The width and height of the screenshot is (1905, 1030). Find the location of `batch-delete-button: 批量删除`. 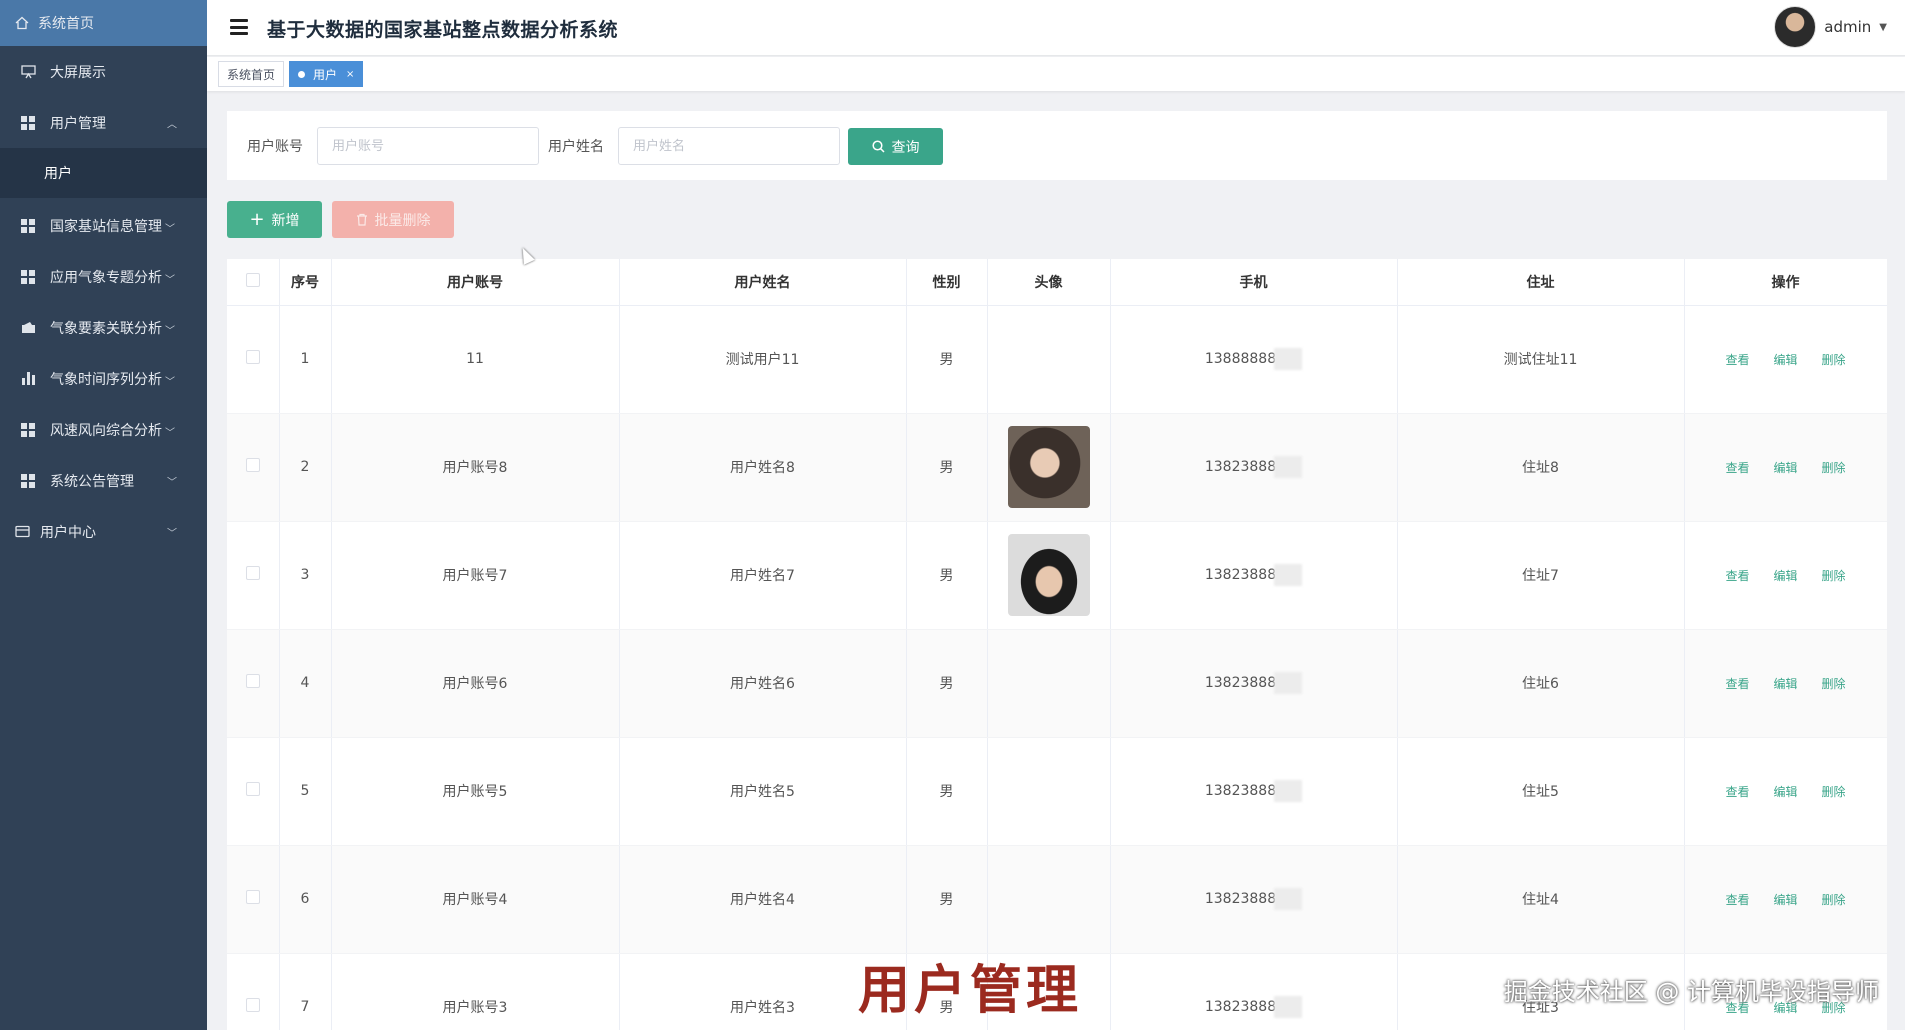

batch-delete-button: 批量删除 is located at coordinates (393, 219).